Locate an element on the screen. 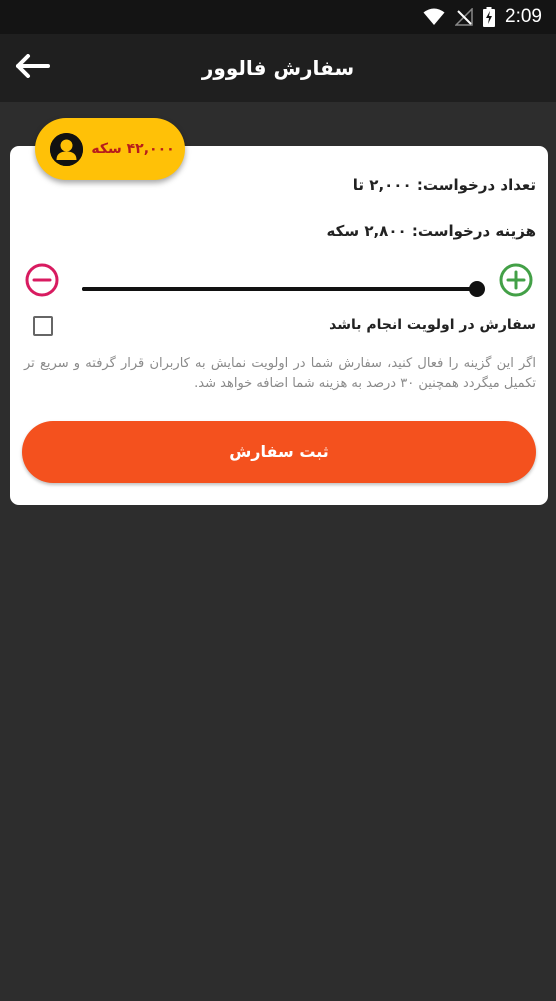 This screenshot has height=1001, width=556. coin-balance-text: ۴۲,۰۰۰ سکه is located at coordinates (133, 149).